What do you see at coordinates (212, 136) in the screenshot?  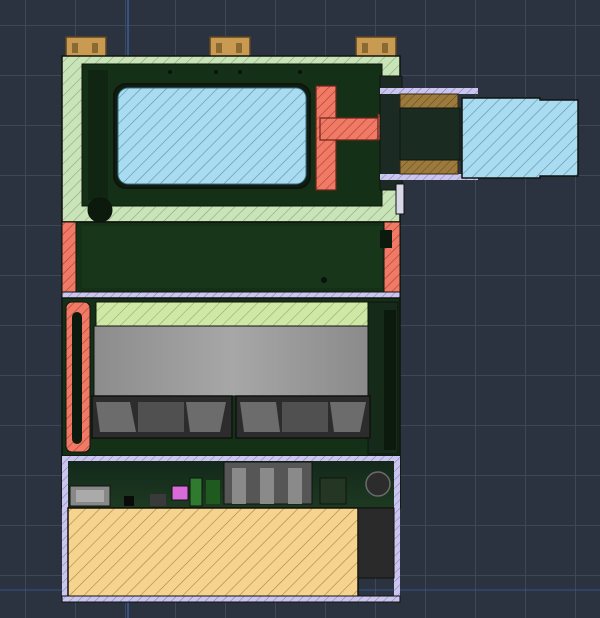 I see `optical-window` at bounding box center [212, 136].